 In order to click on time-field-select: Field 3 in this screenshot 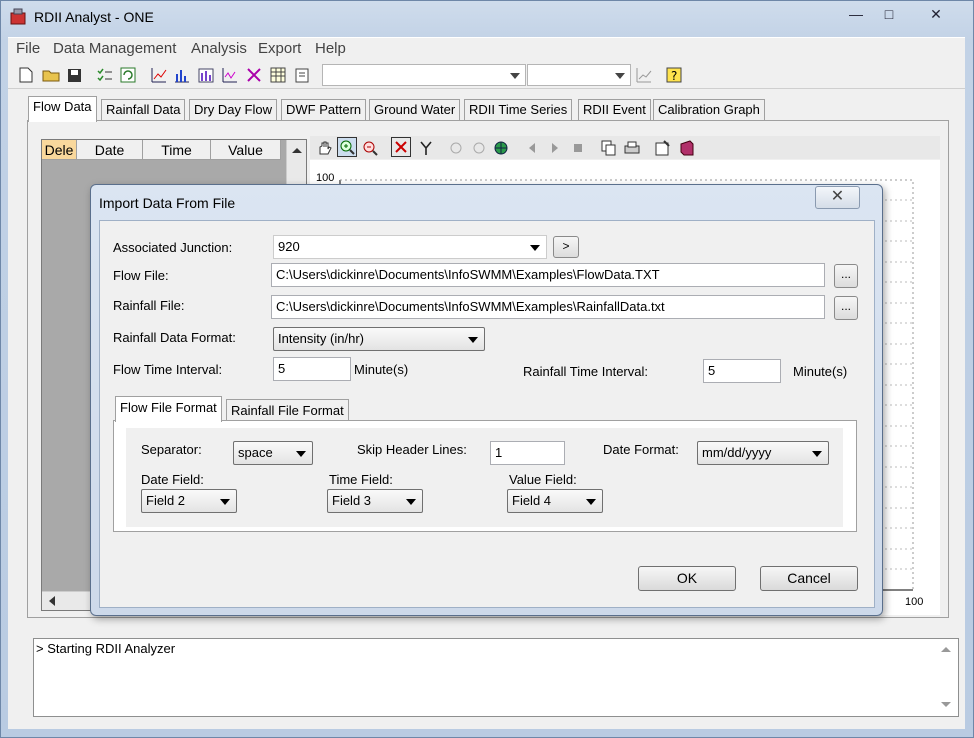, I will do `click(375, 501)`.